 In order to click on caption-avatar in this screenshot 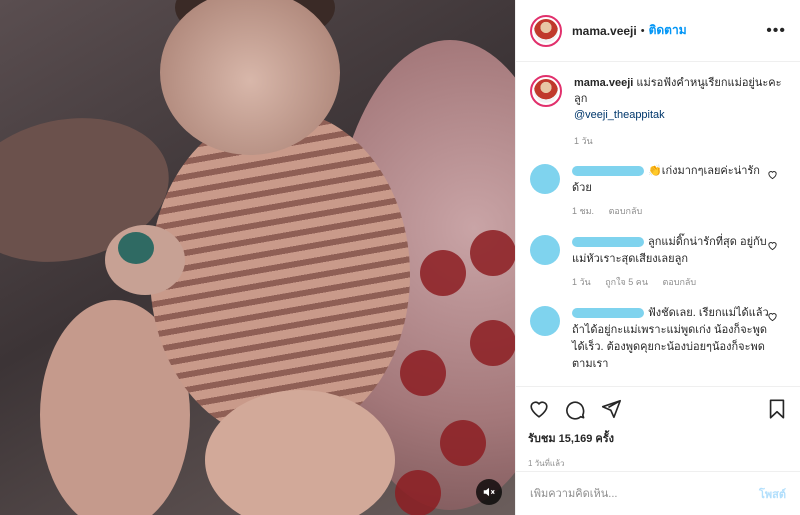, I will do `click(546, 91)`.